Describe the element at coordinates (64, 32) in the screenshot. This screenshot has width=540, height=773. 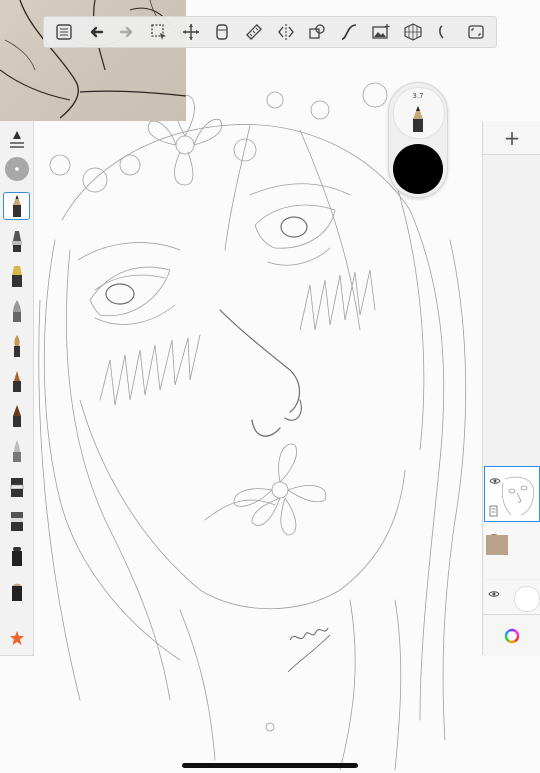
I see `layers-list-icon` at that location.